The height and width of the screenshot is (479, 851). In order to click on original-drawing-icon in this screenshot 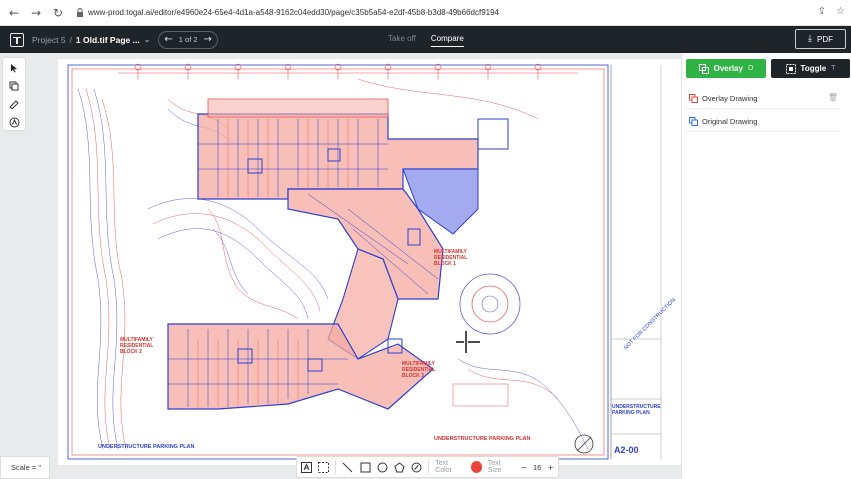, I will do `click(693, 121)`.